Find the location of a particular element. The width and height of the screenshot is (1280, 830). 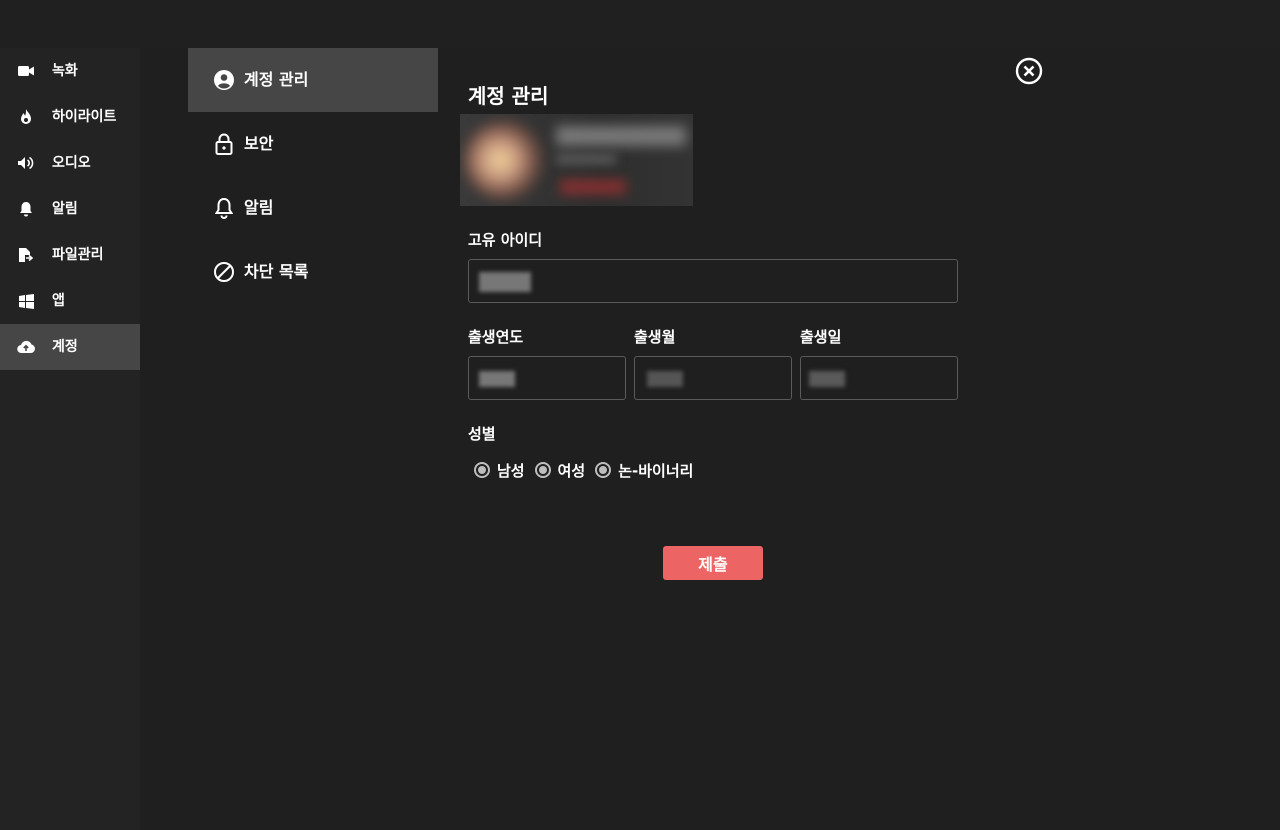

cloud-upload-icon is located at coordinates (26, 347).